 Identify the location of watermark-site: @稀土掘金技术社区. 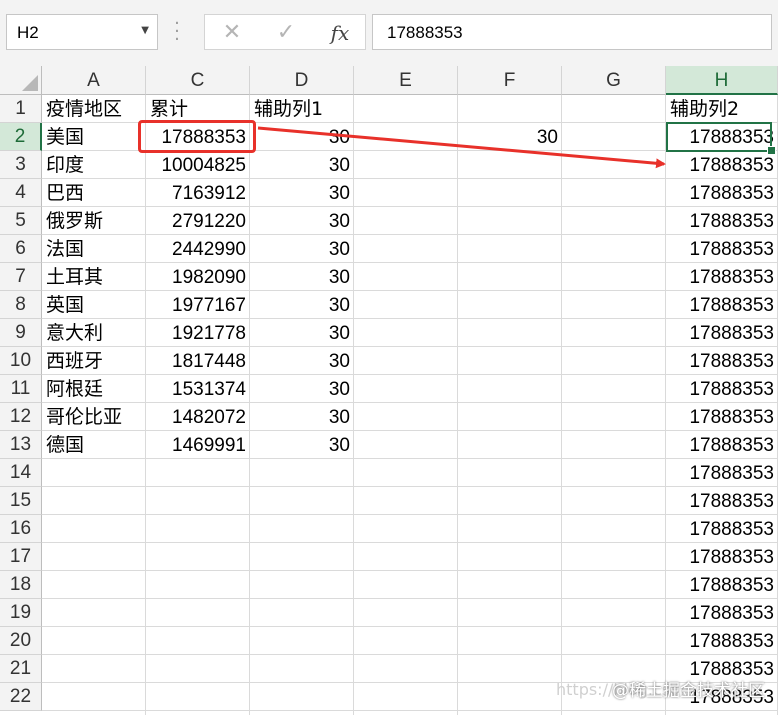
(688, 691).